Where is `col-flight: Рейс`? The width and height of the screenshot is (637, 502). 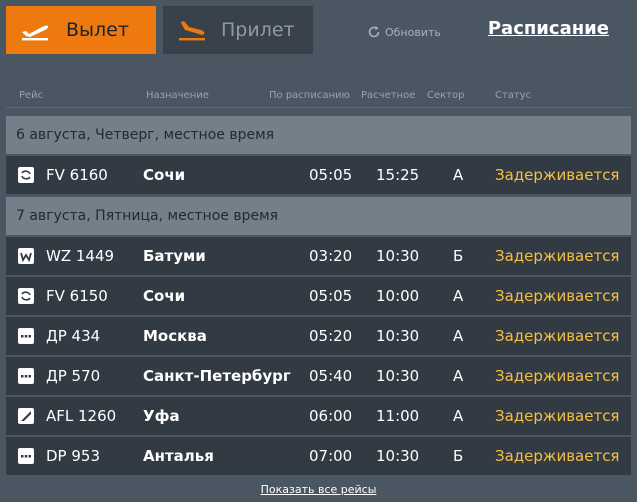 col-flight: Рейс is located at coordinates (31, 95).